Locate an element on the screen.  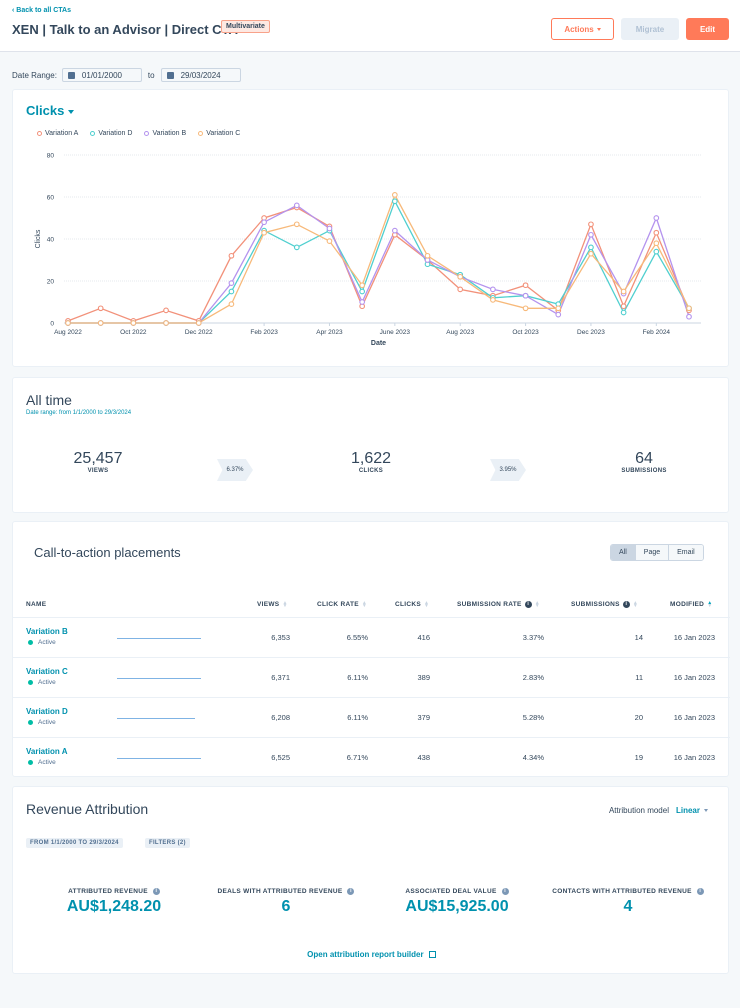
submissions-label: SUBMISSIONS is located at coordinates (644, 471).